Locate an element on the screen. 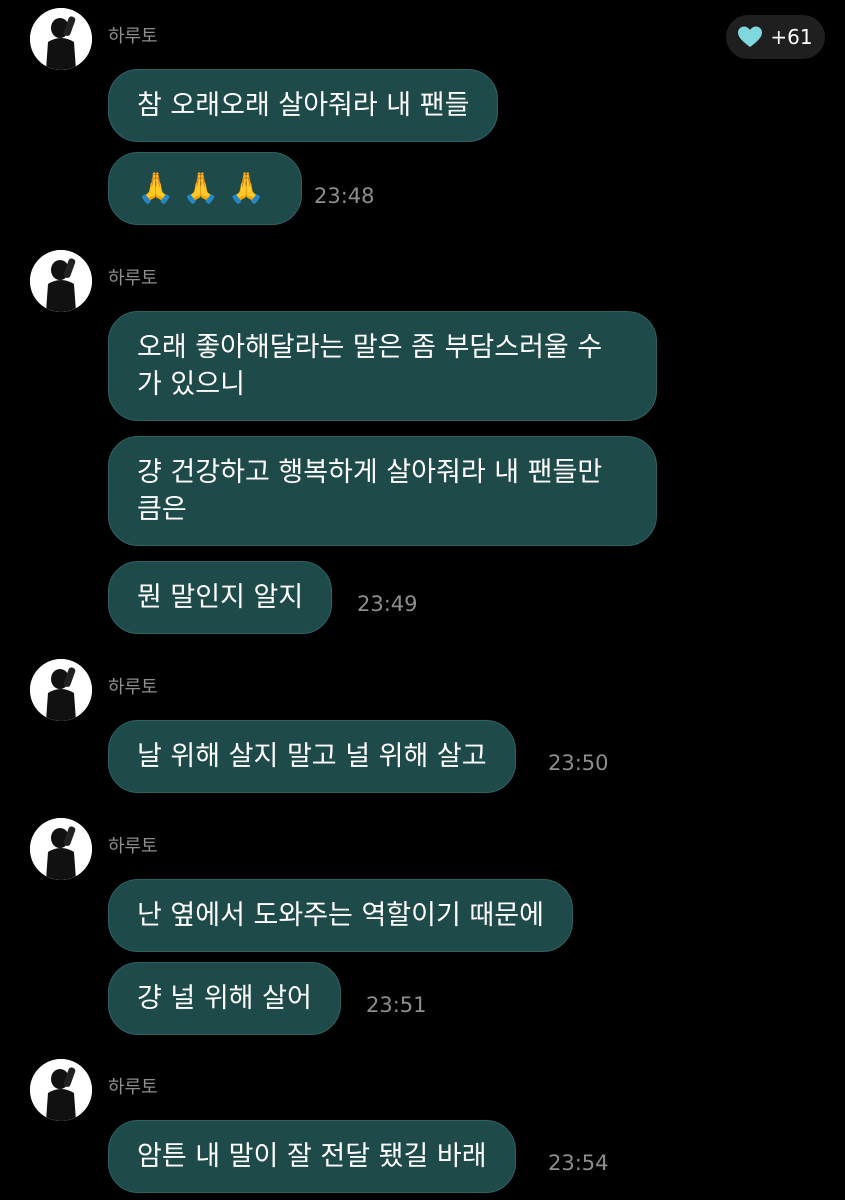  message-bubble: 🙏🙏🙏 is located at coordinates (205, 188).